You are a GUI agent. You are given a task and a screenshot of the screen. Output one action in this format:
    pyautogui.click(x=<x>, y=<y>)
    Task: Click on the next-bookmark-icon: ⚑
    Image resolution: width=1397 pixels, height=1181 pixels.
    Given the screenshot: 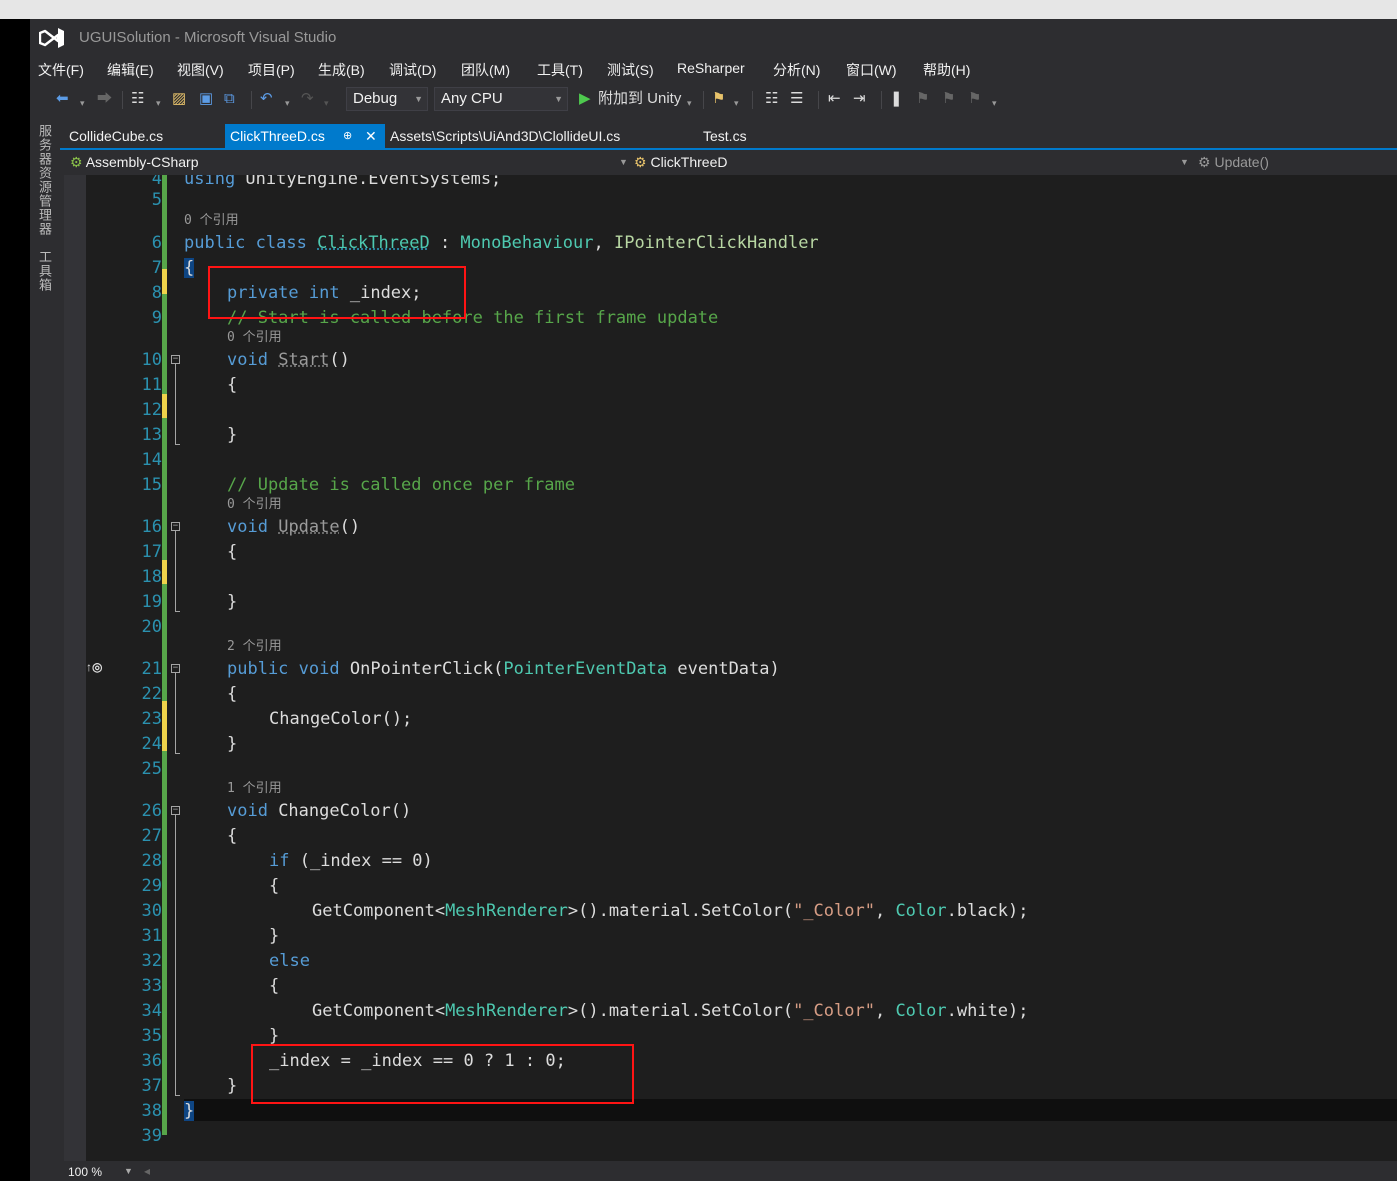 What is the action you would take?
    pyautogui.click(x=948, y=99)
    